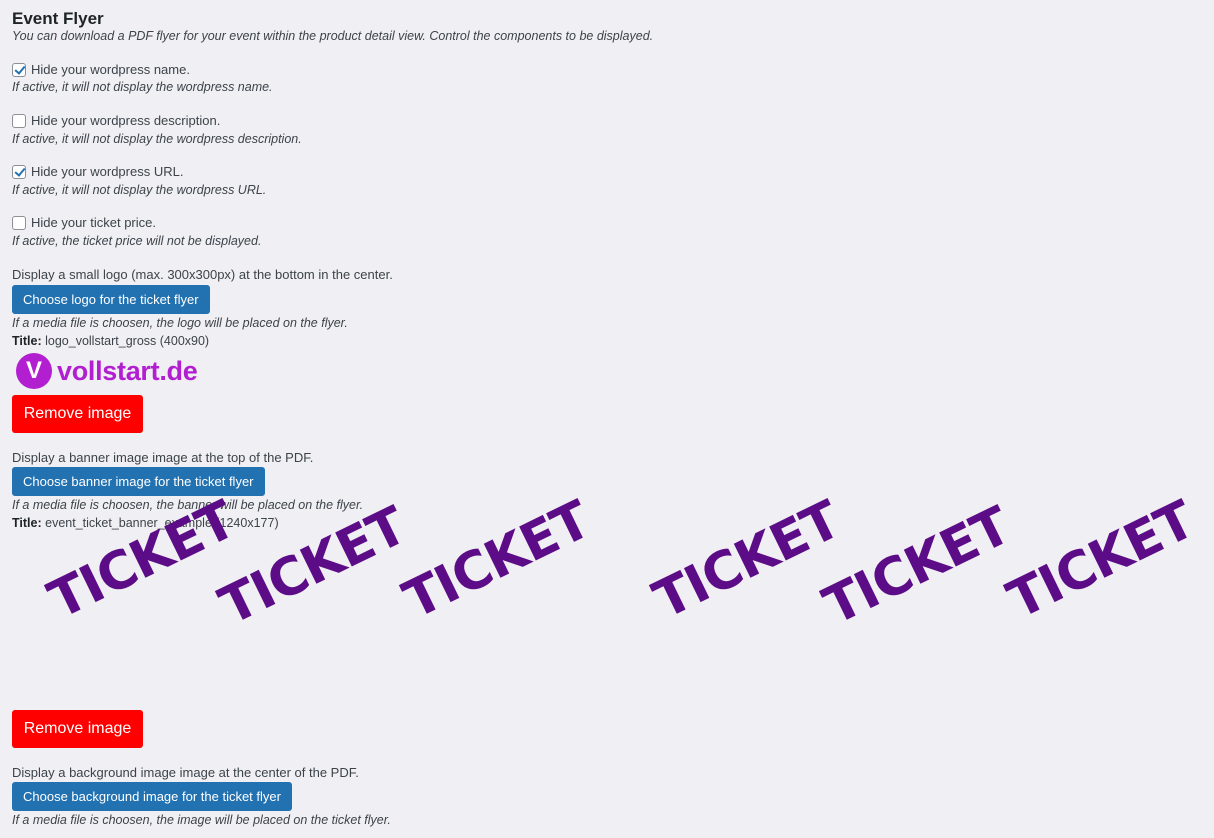 The width and height of the screenshot is (1214, 838). Describe the element at coordinates (27, 523) in the screenshot. I see `banner-title-label: Title:` at that location.